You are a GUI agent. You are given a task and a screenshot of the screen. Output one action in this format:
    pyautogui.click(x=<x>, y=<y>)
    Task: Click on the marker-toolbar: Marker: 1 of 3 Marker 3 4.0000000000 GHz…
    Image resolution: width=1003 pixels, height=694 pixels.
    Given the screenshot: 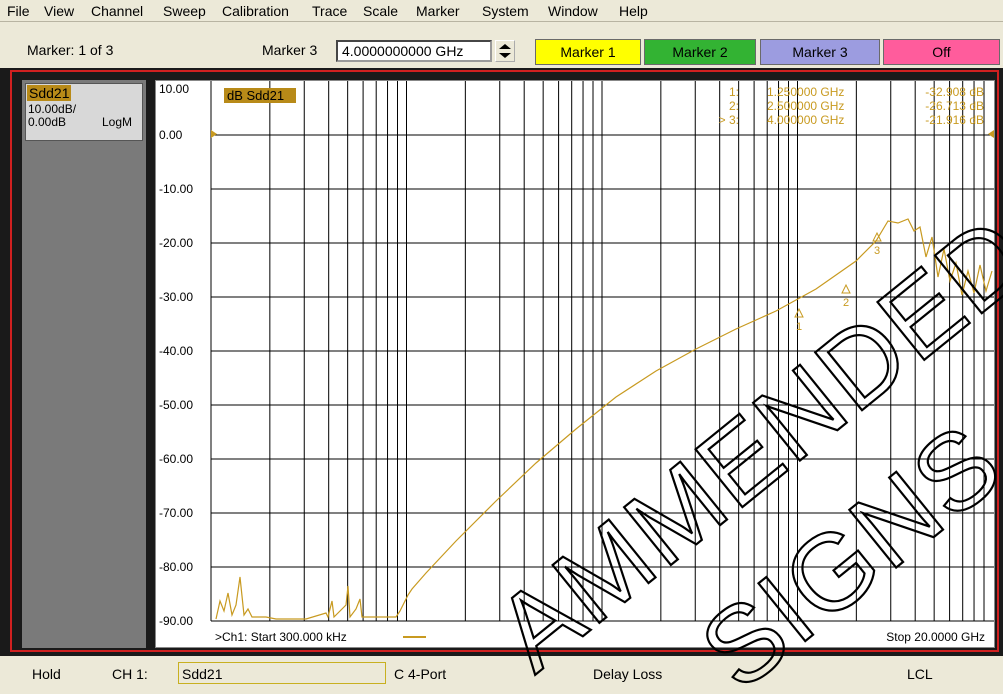 What is the action you would take?
    pyautogui.click(x=501, y=45)
    